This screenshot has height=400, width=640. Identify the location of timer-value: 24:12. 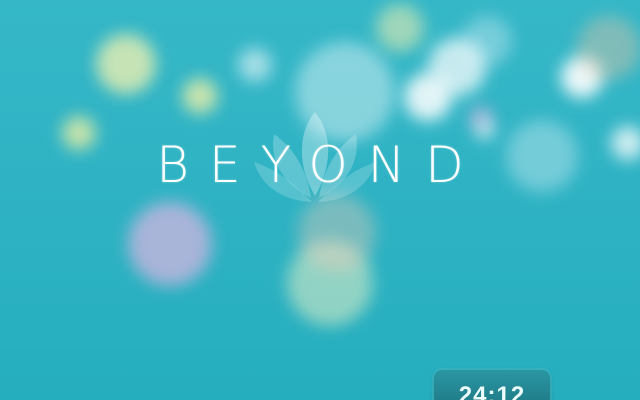
(492, 391).